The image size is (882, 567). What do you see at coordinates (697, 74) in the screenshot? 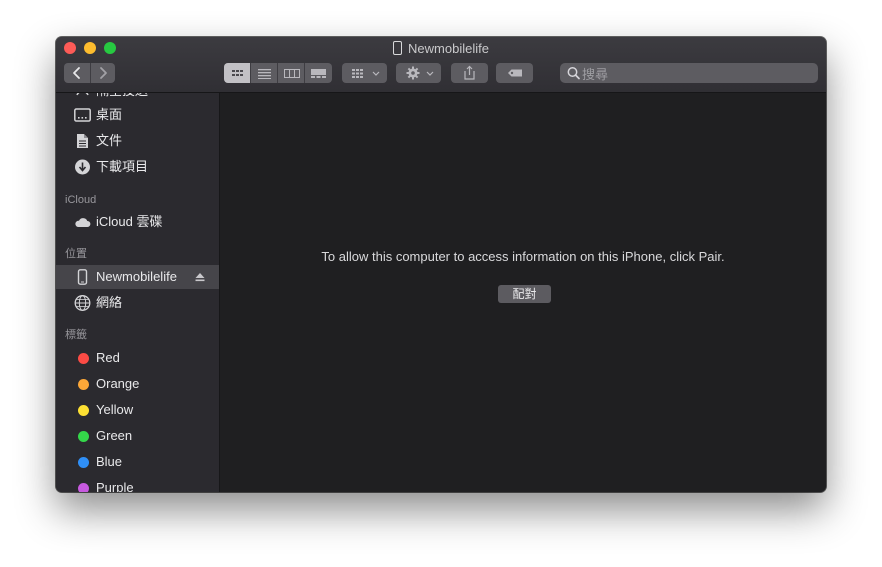
I see `search-input` at bounding box center [697, 74].